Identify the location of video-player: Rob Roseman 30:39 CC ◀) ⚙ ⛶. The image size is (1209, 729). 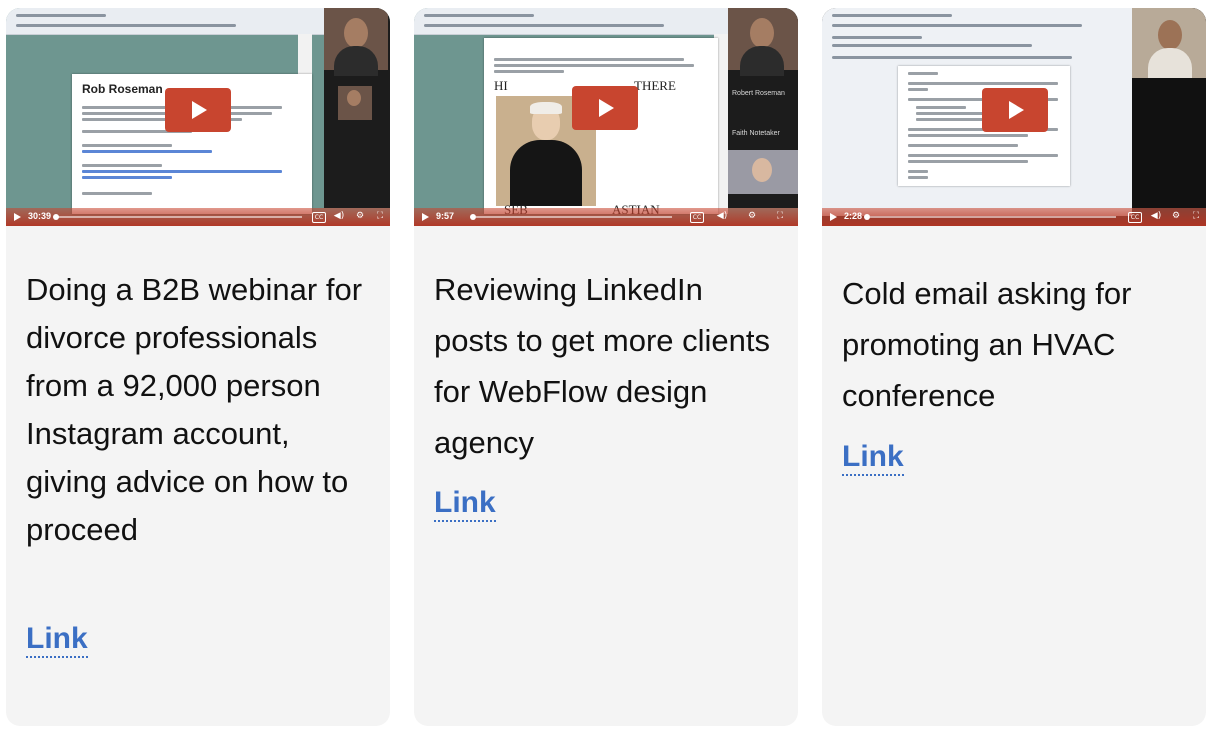
(198, 117).